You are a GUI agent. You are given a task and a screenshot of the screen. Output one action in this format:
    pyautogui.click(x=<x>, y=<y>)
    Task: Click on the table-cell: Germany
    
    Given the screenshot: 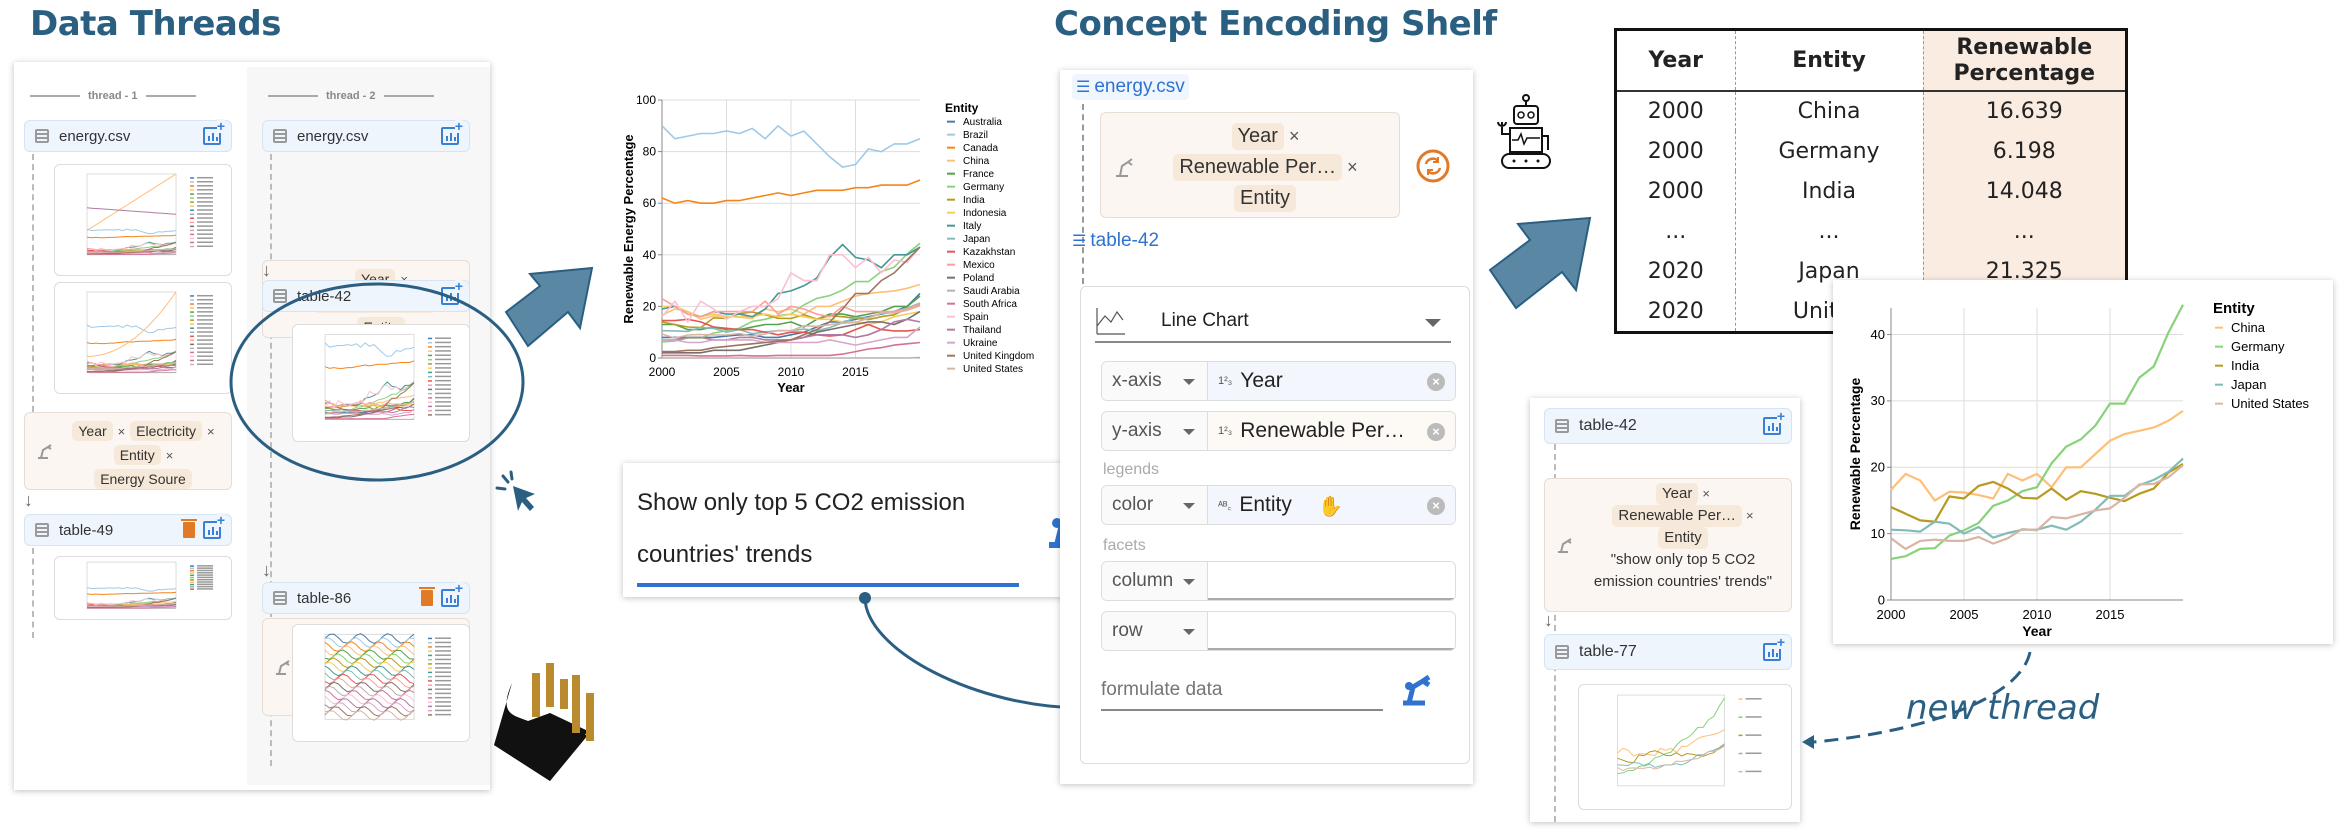 What is the action you would take?
    pyautogui.click(x=1828, y=151)
    